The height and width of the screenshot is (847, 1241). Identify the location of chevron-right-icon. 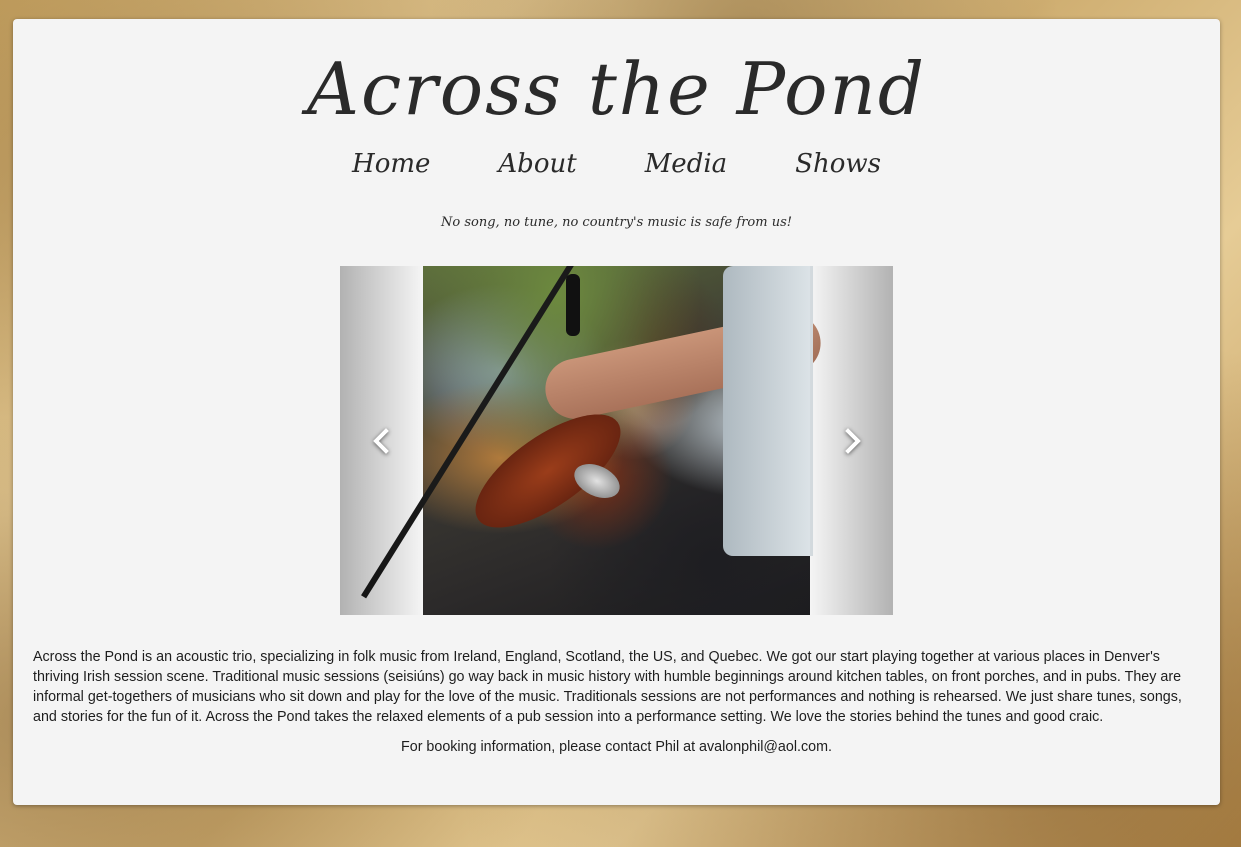
(852, 441).